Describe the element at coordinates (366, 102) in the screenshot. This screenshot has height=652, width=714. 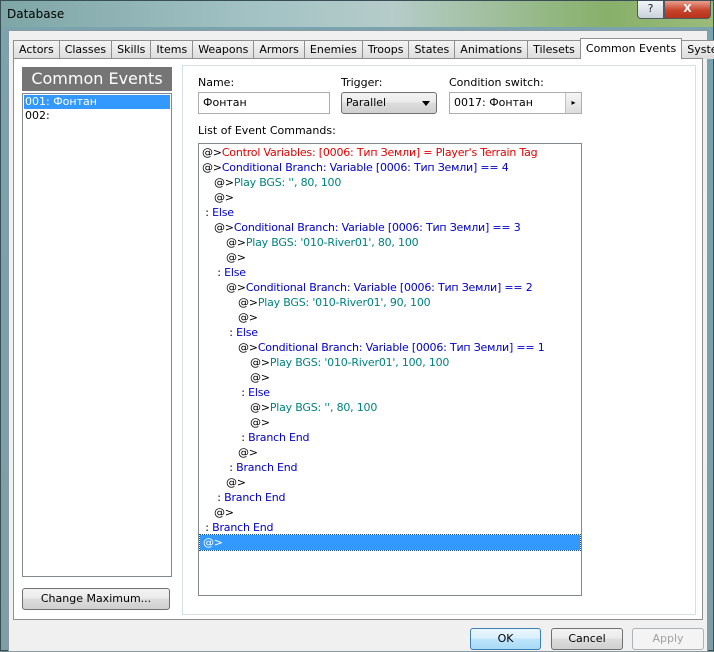
I see `trigger-value: Parallel` at that location.